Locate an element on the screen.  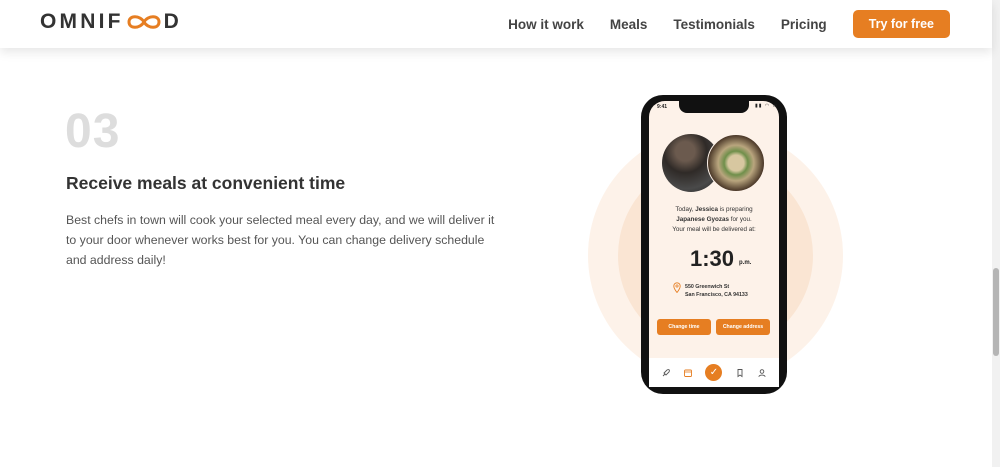
message-suffix: for you. is located at coordinates (740, 219).